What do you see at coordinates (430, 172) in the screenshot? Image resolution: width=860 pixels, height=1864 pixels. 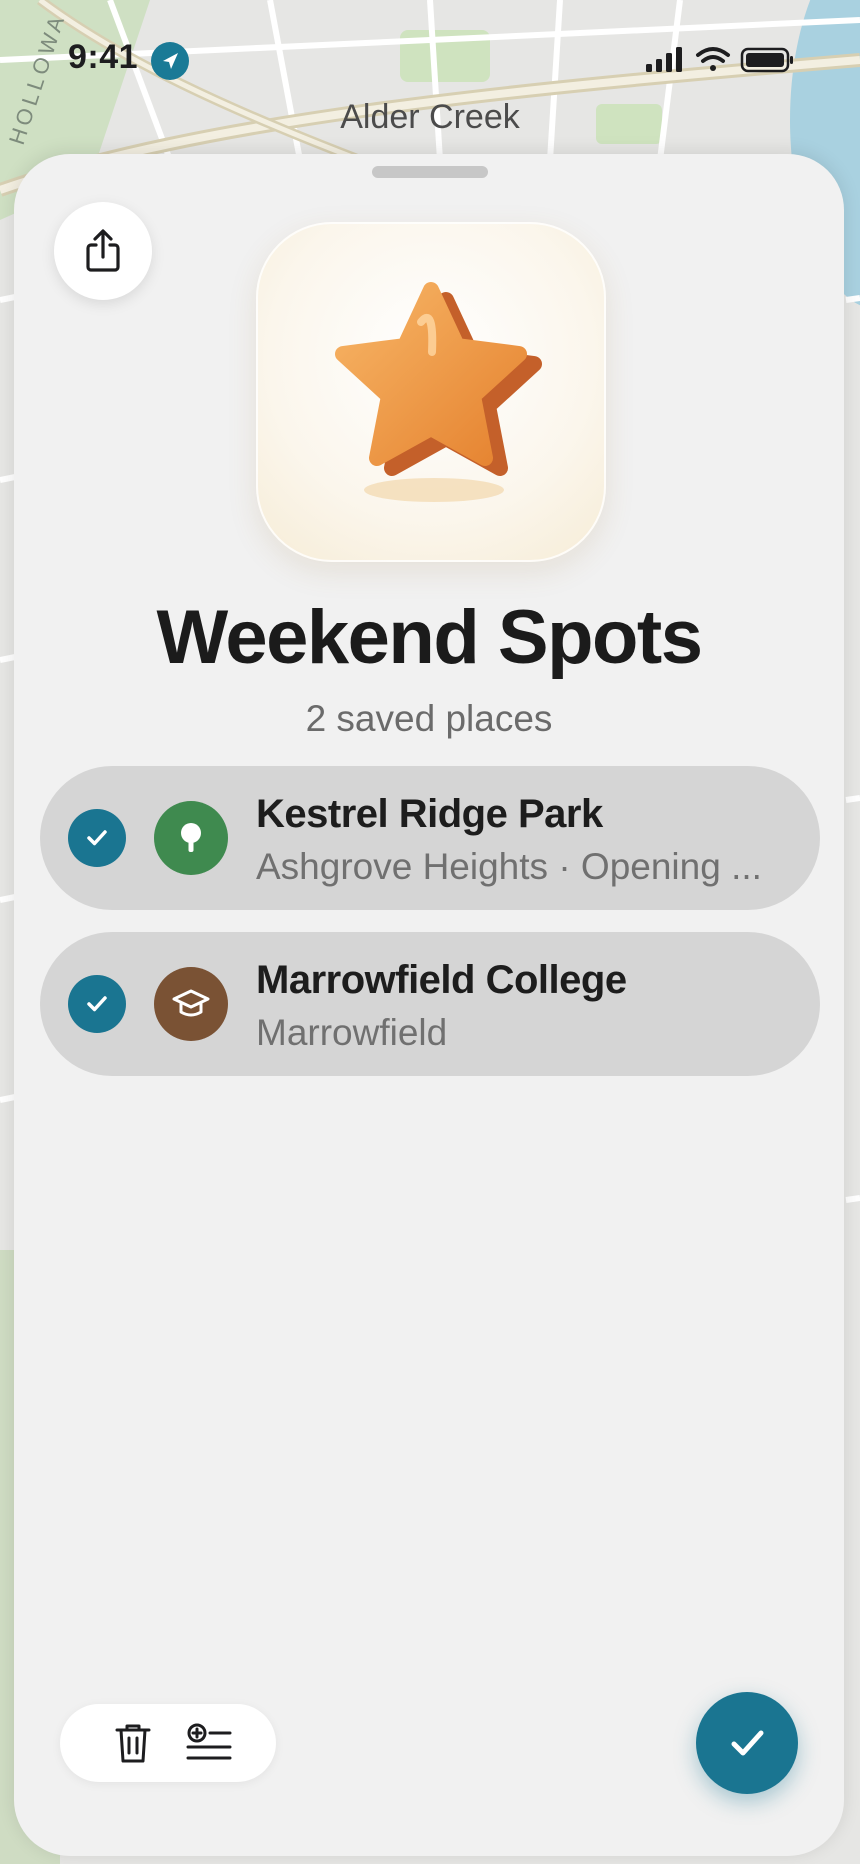 I see `sheet-grabber` at bounding box center [430, 172].